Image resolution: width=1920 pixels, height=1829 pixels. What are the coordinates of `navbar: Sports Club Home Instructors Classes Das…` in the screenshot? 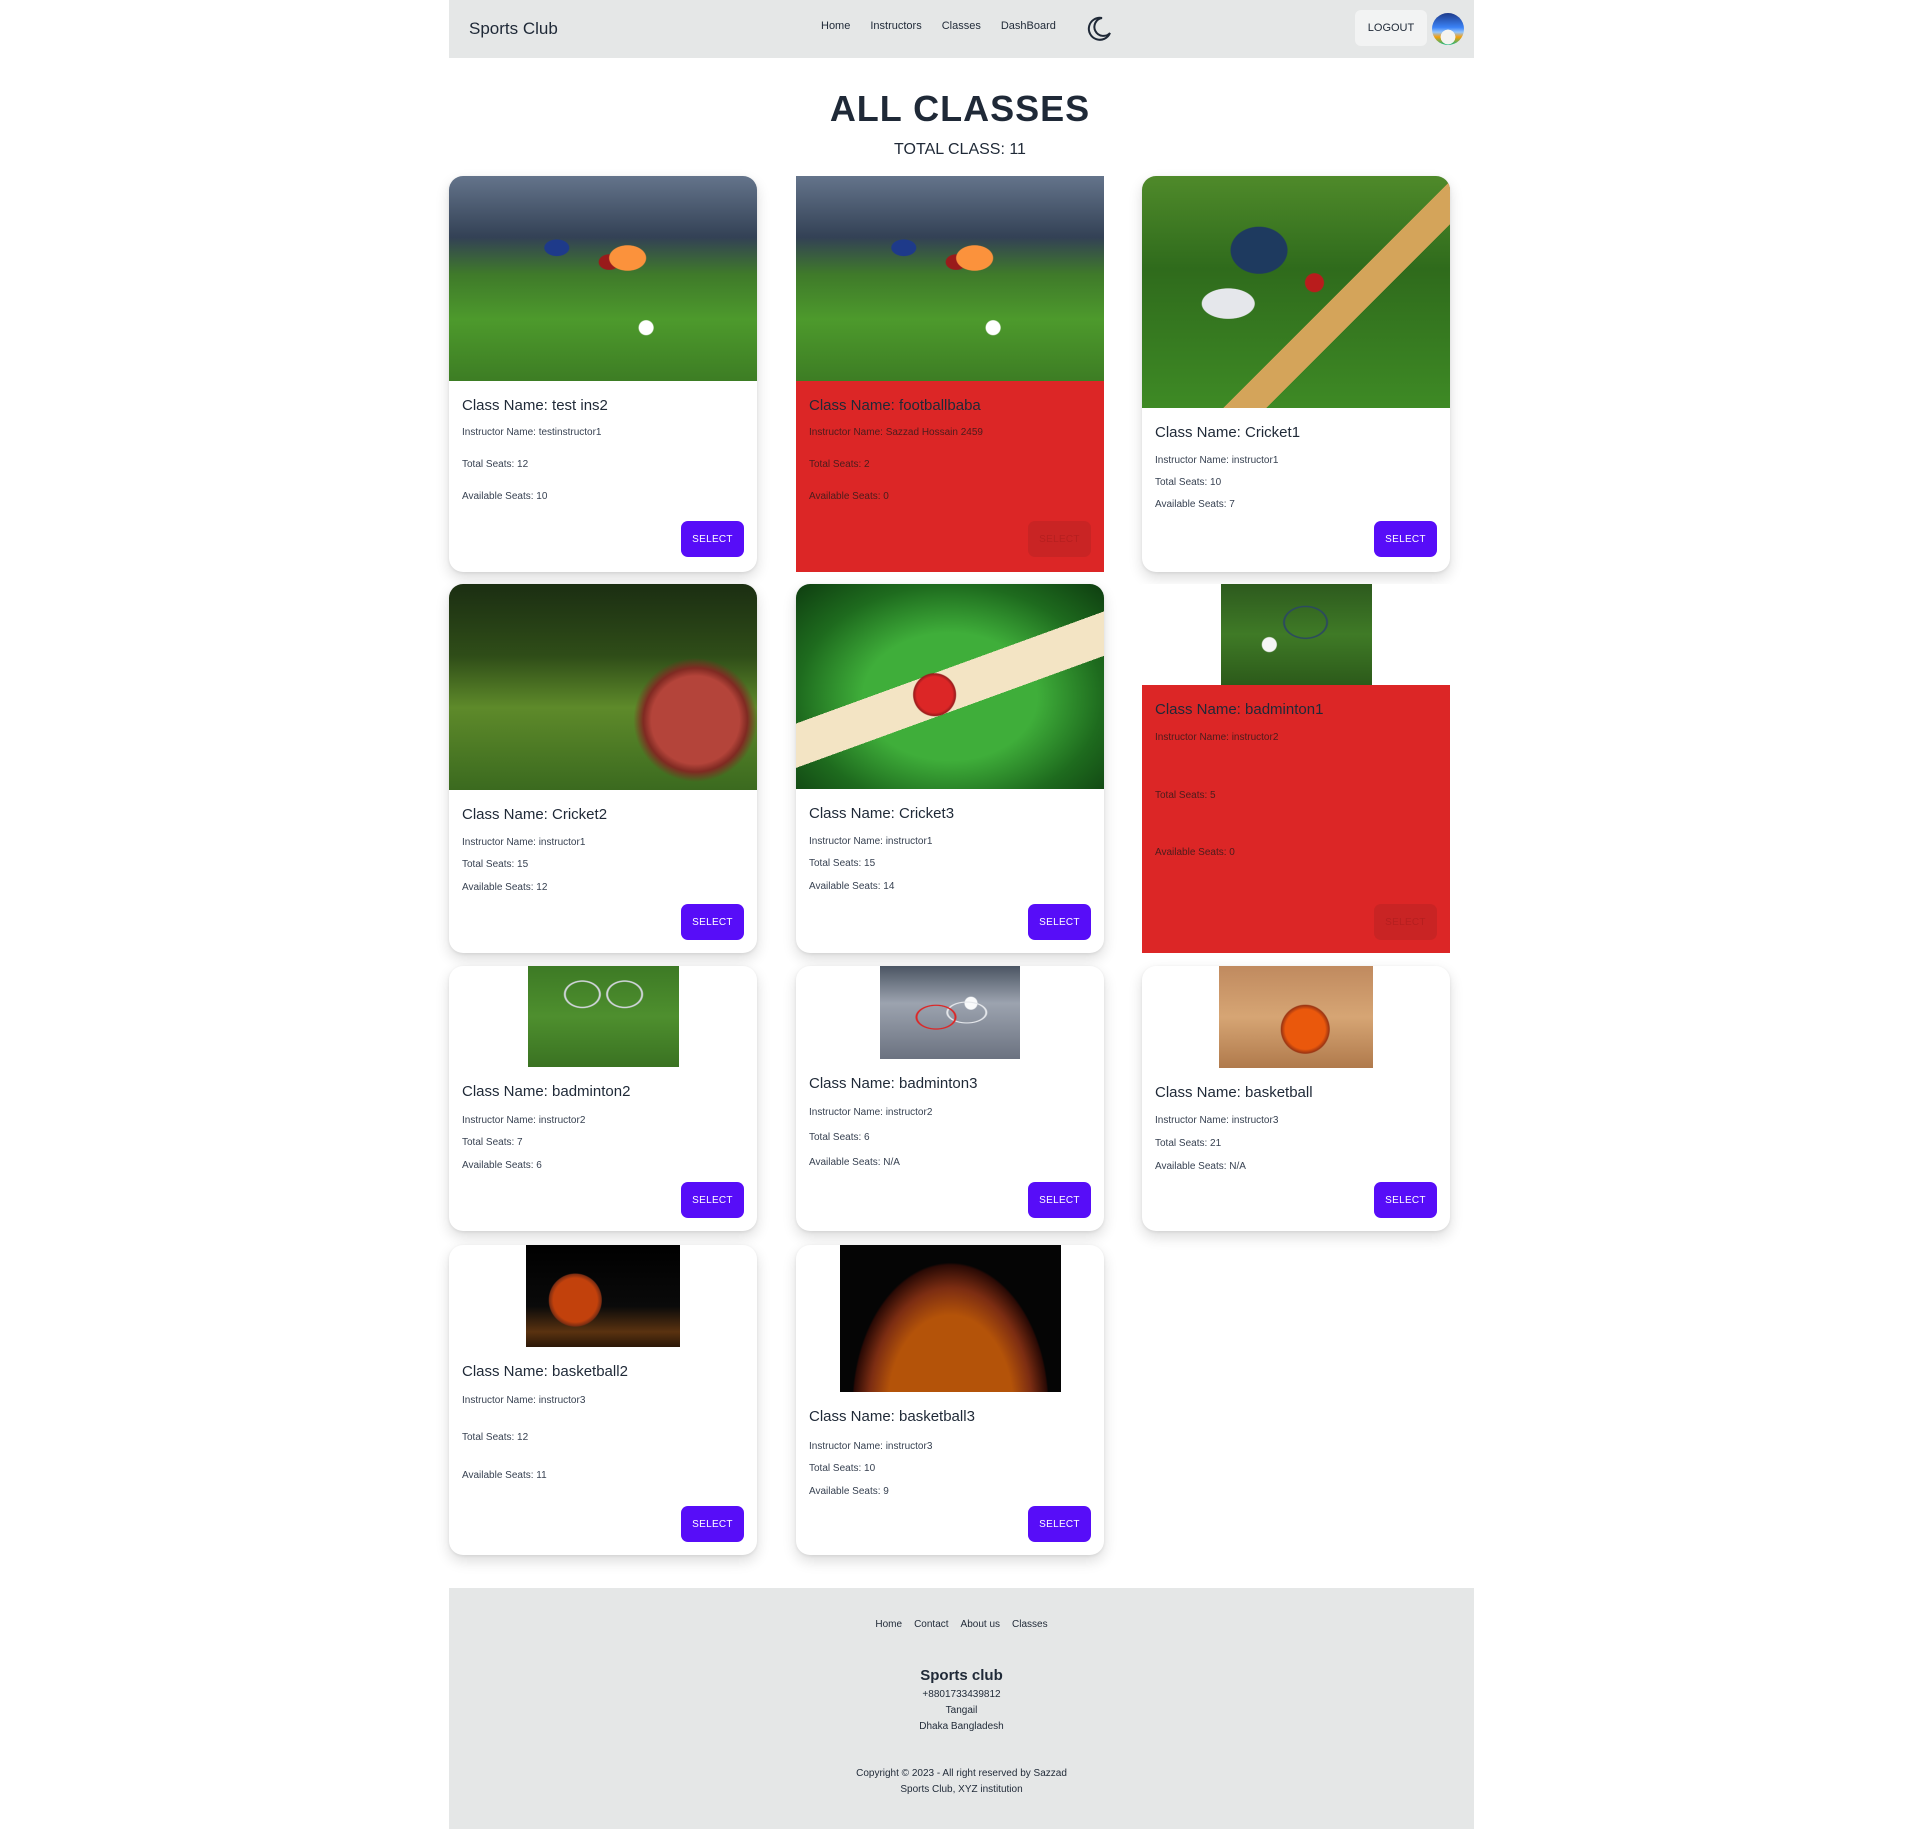 It's located at (961, 29).